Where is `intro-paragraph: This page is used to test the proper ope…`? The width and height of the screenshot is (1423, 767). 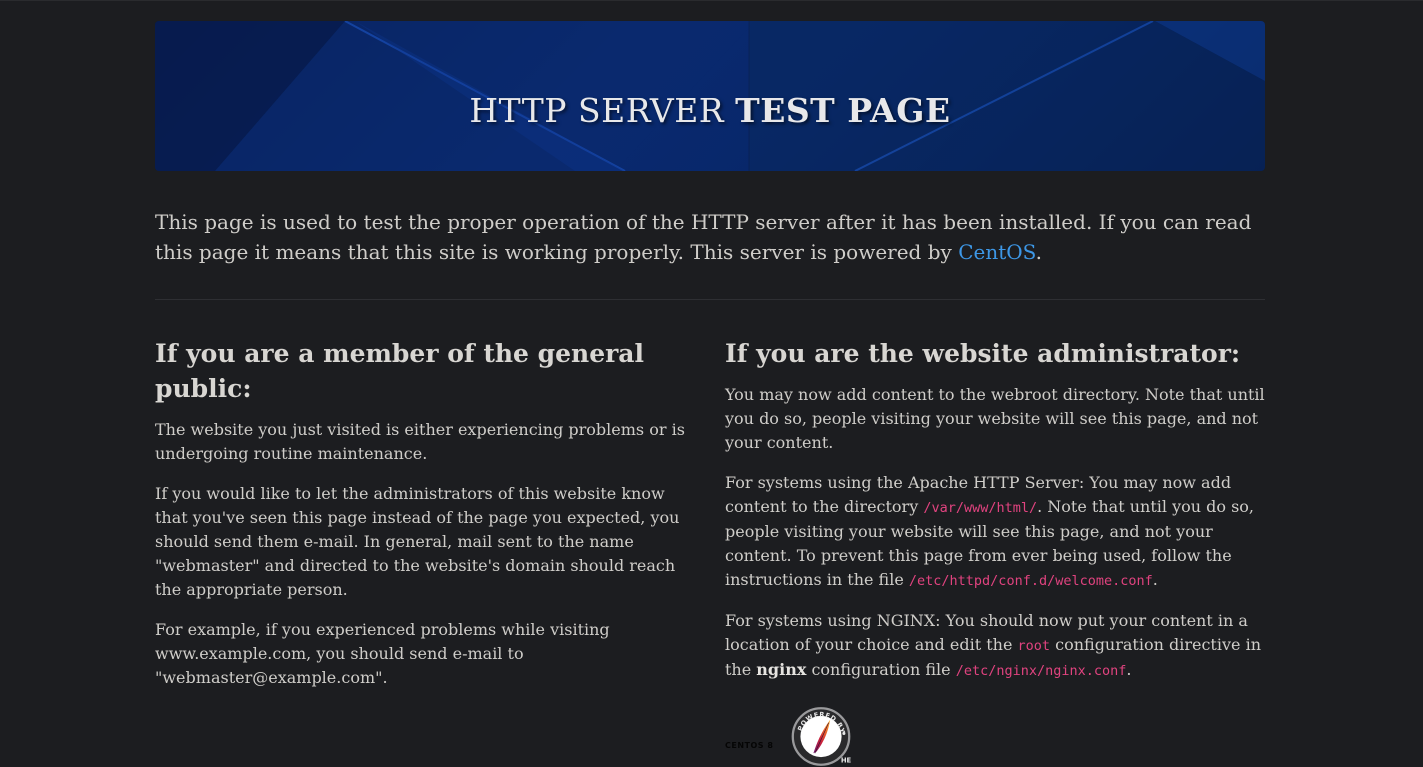 intro-paragraph: This page is used to test the proper ope… is located at coordinates (710, 237).